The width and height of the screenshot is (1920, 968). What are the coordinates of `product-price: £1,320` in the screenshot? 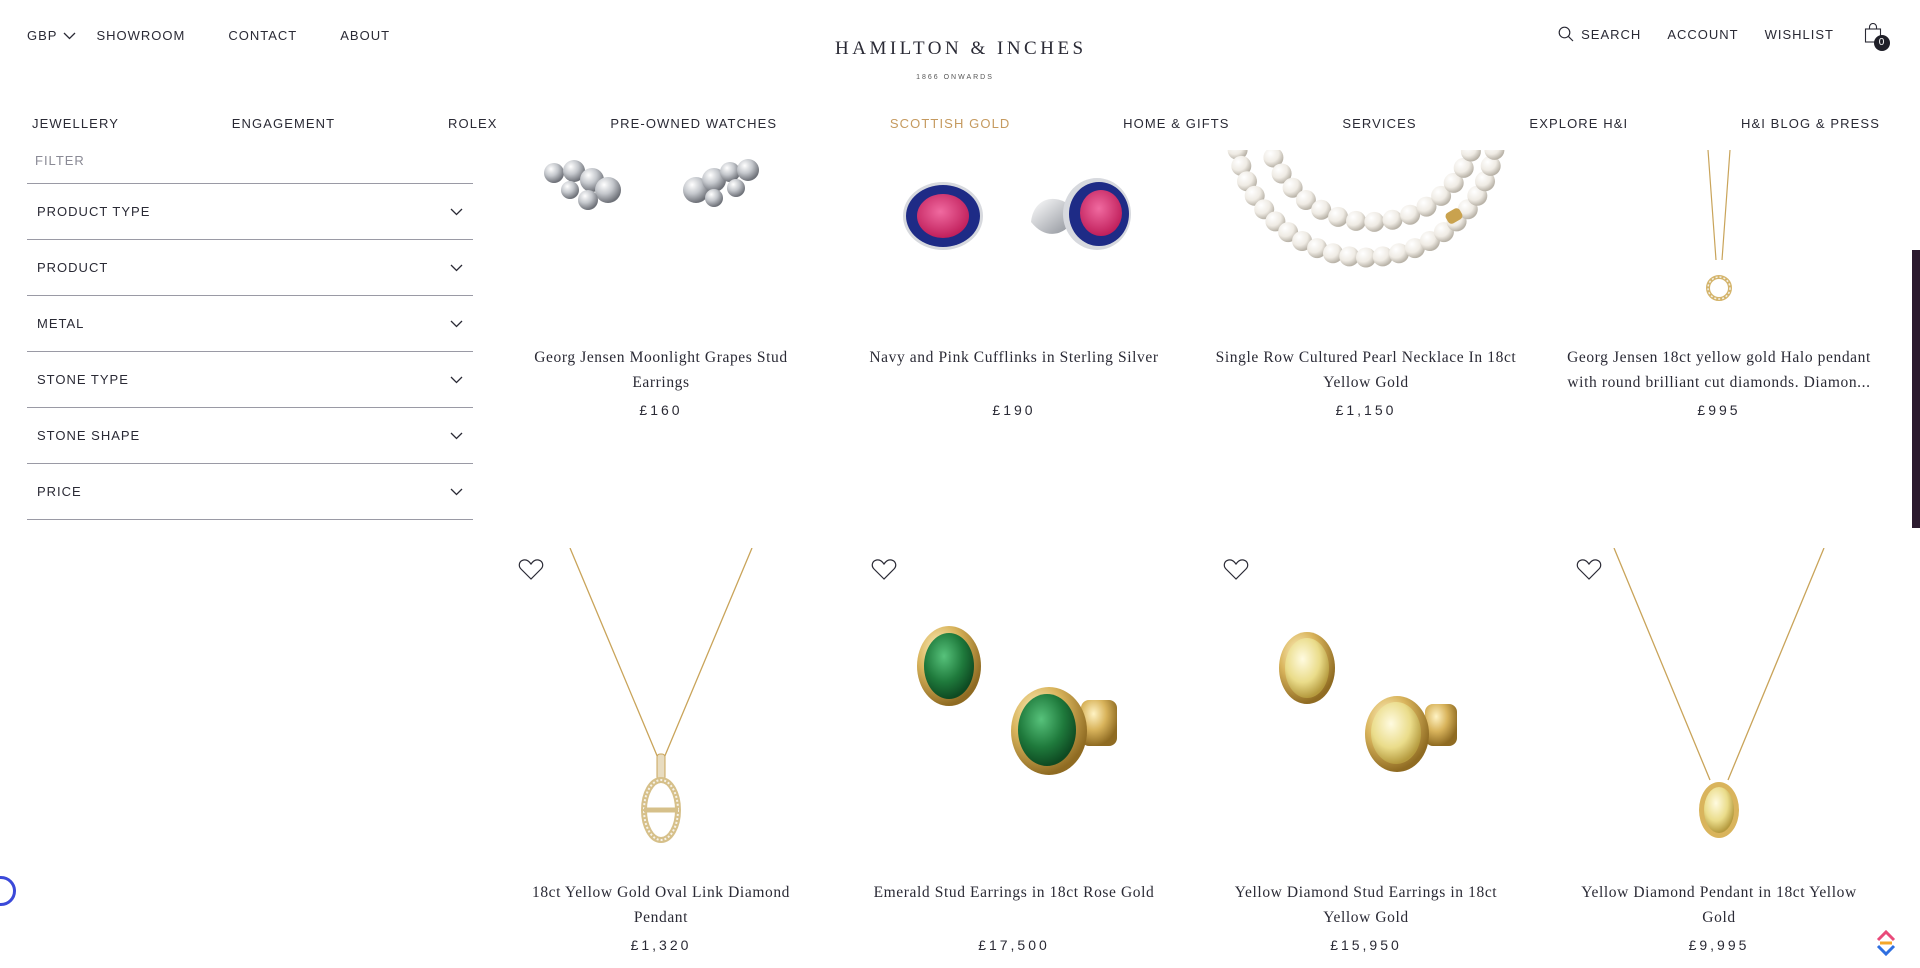 It's located at (661, 945).